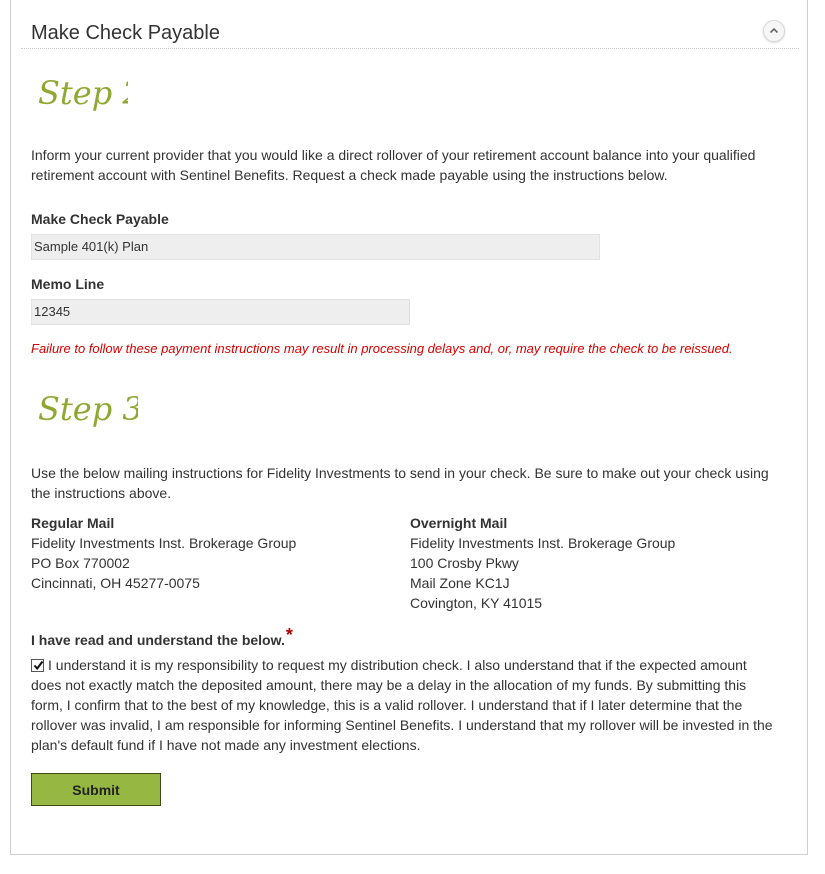 This screenshot has width=825, height=874. I want to click on chevron-up-icon, so click(774, 30).